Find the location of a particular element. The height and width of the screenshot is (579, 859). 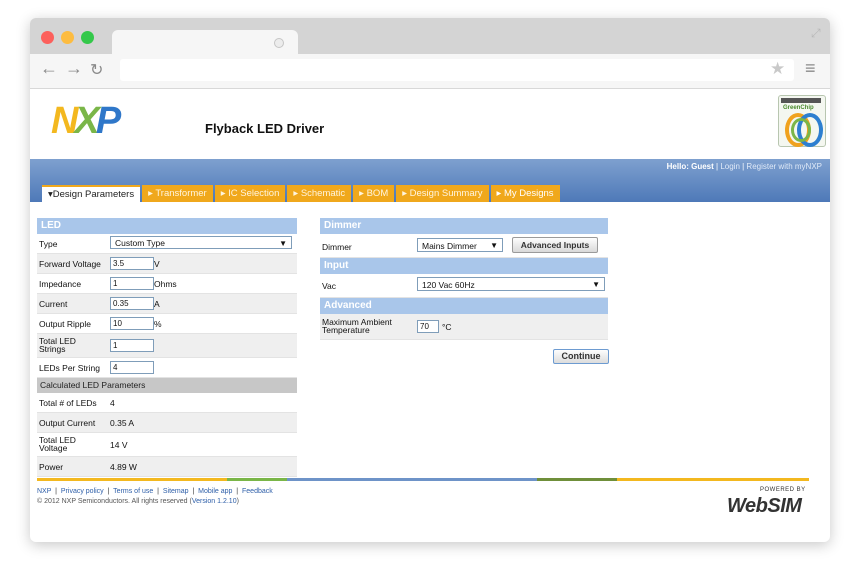

footer-link-feedback: Feedback is located at coordinates (257, 491).